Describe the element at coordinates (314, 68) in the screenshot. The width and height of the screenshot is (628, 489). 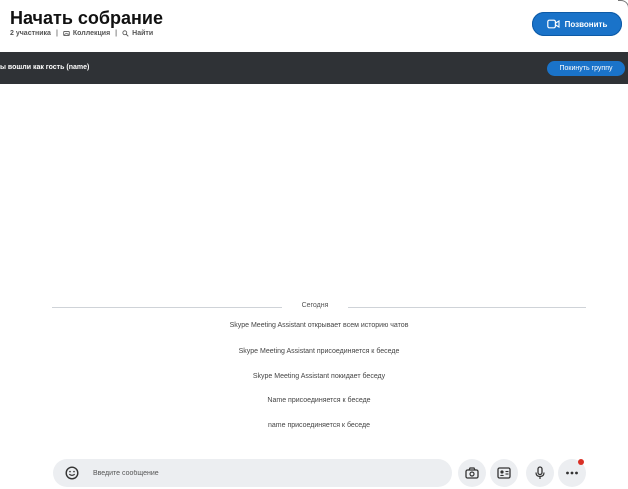
I see `guest-banner: ы вошли как гость (name) Покинуть группу` at that location.